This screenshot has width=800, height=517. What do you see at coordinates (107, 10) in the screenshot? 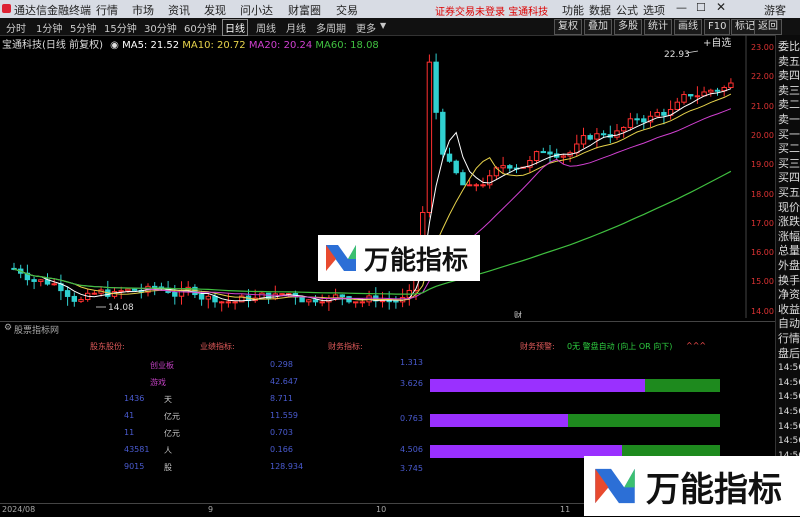
I see `menu-hangqing: 行情` at bounding box center [107, 10].